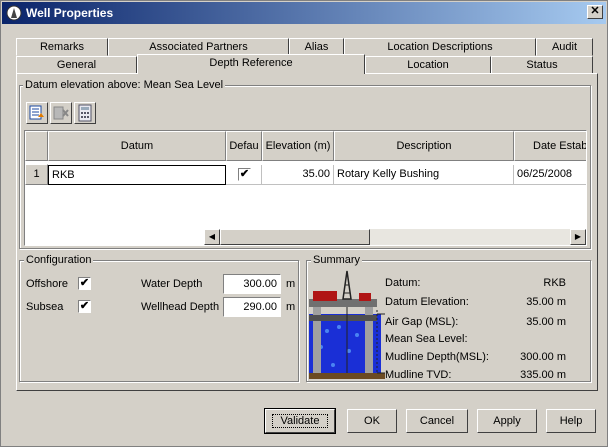 This screenshot has width=608, height=447. What do you see at coordinates (543, 357) in the screenshot?
I see `summary-mudline-depth-value: 300.00 m` at bounding box center [543, 357].